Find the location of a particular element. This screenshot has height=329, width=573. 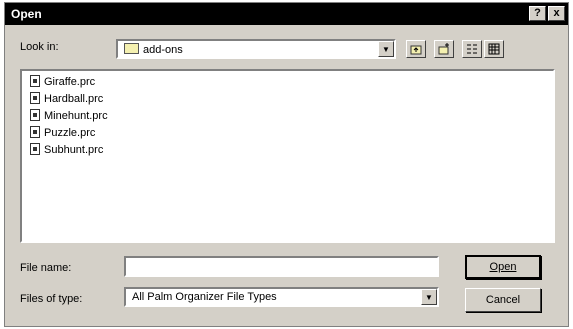

details-view-button is located at coordinates (494, 49).